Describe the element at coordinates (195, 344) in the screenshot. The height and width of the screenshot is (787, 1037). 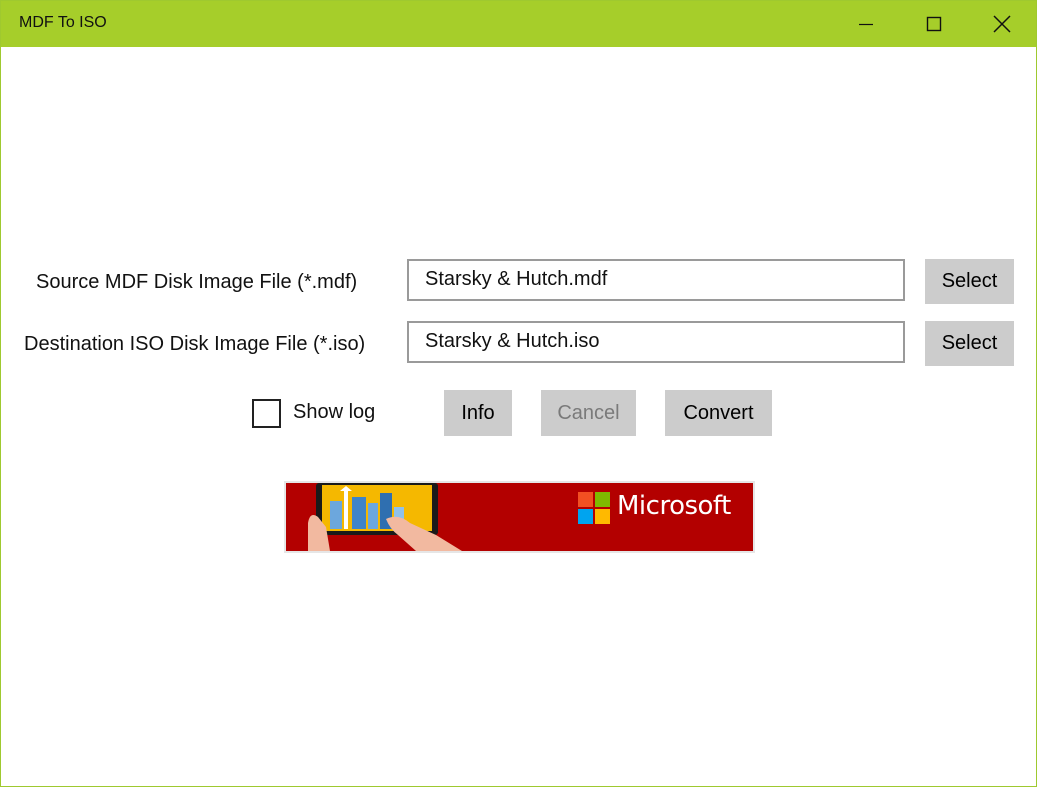
I see `destination-file-label: Destination ISO Disk Image File (*.iso)` at that location.